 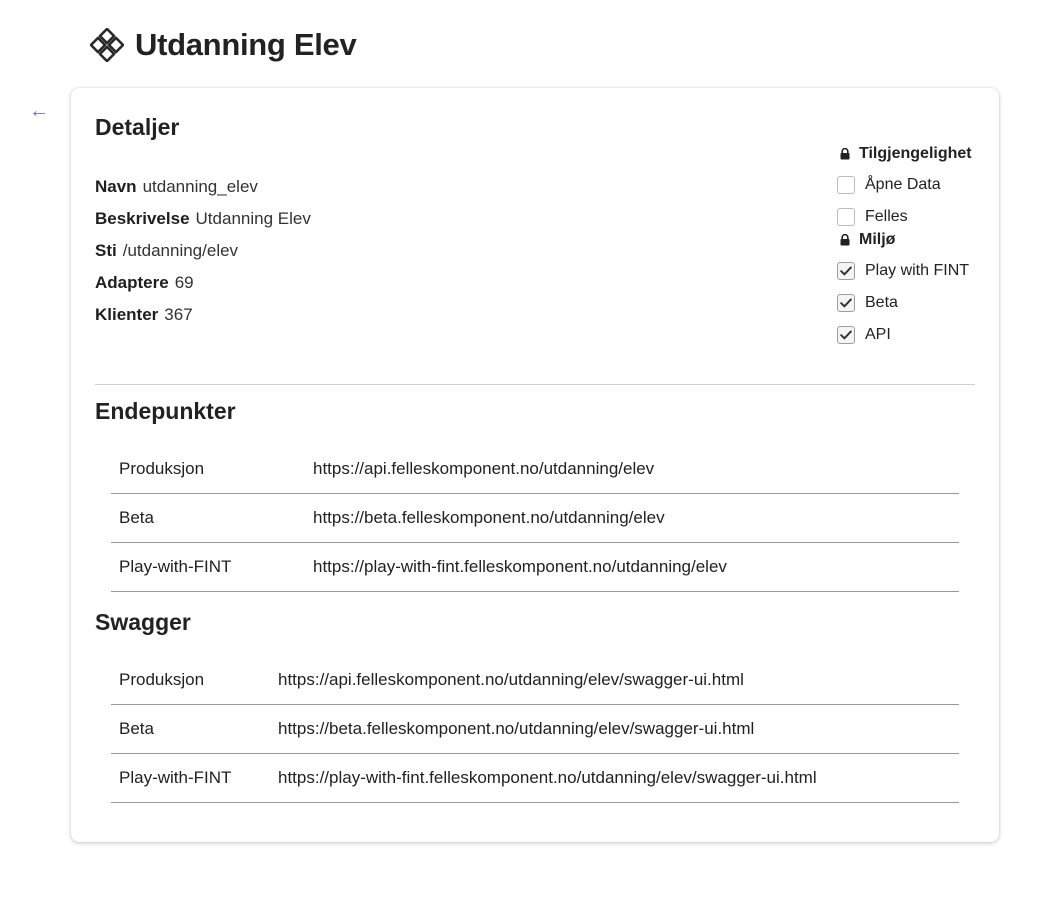 I want to click on detail-value: /utdanning/elev, so click(x=180, y=250).